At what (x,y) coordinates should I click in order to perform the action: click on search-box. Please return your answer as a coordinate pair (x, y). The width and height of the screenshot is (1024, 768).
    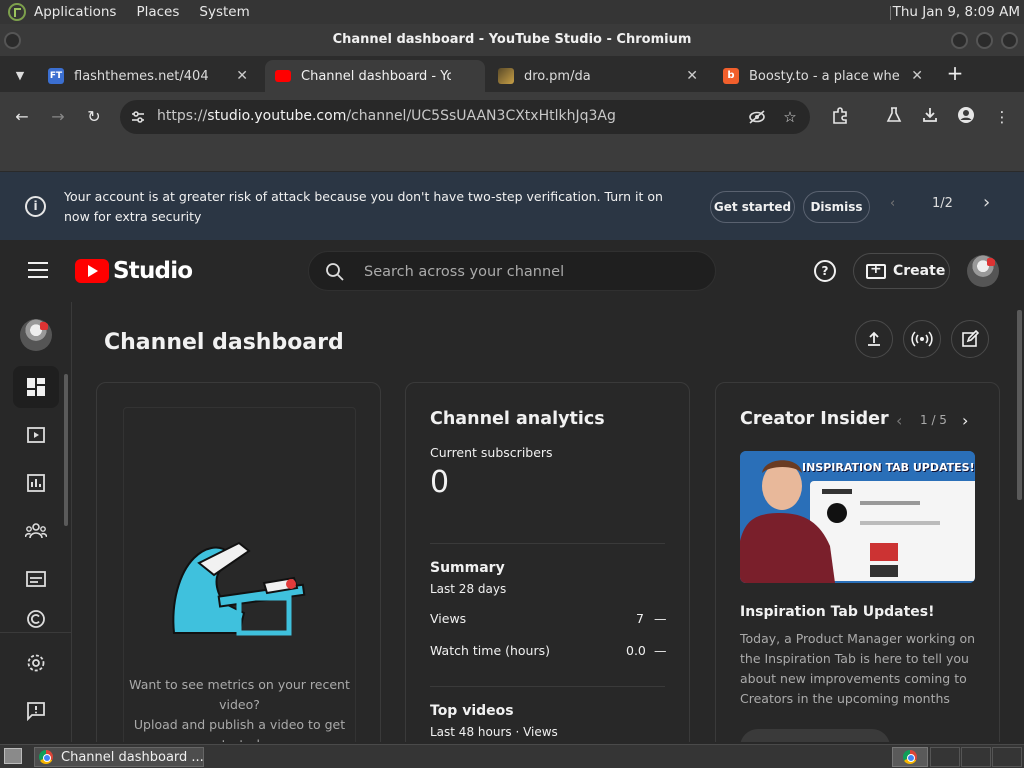
    Looking at the image, I should click on (512, 271).